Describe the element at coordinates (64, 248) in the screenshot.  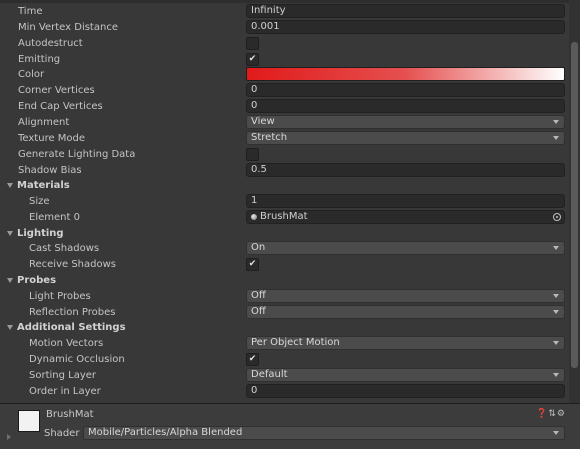
I see `cast-shadows-label: Cast Shadows` at that location.